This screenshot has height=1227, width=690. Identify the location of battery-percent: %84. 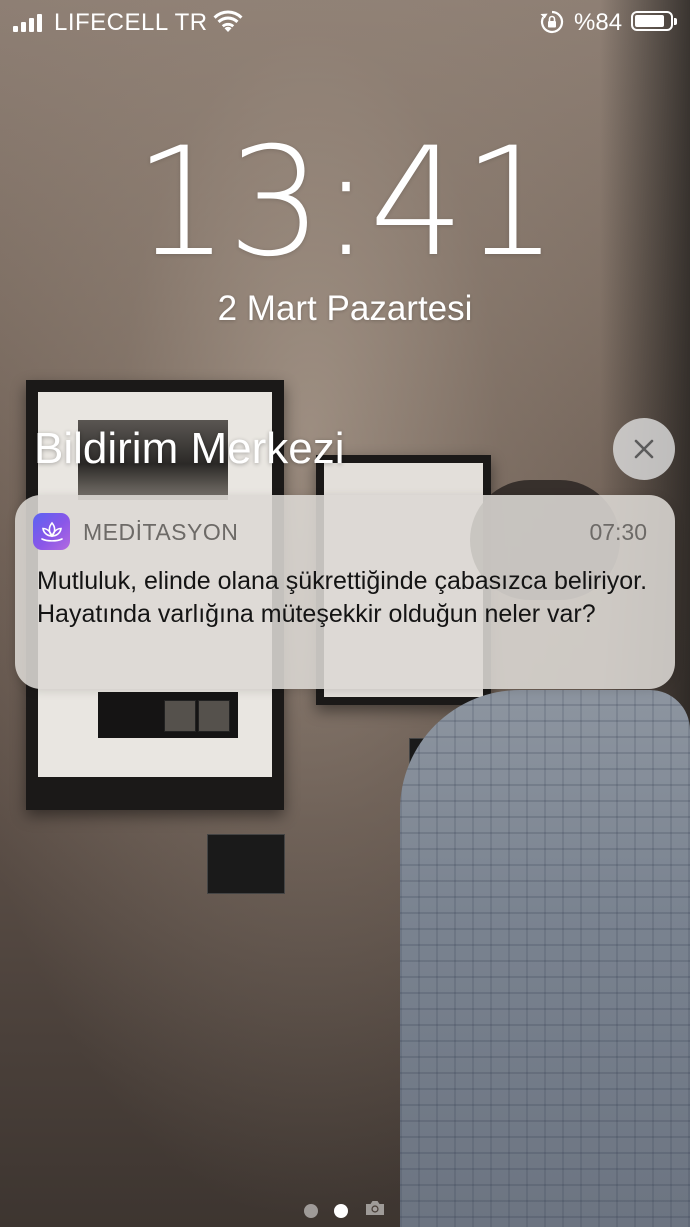
(598, 22).